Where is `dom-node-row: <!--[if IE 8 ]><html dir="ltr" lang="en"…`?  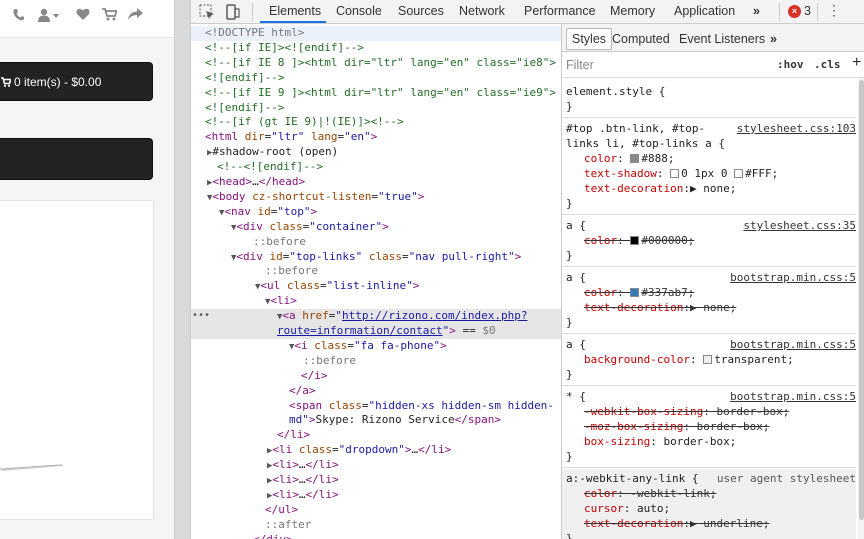 dom-node-row: <!--[if IE 8 ]><html dir="ltr" lang="en"… is located at coordinates (376, 63).